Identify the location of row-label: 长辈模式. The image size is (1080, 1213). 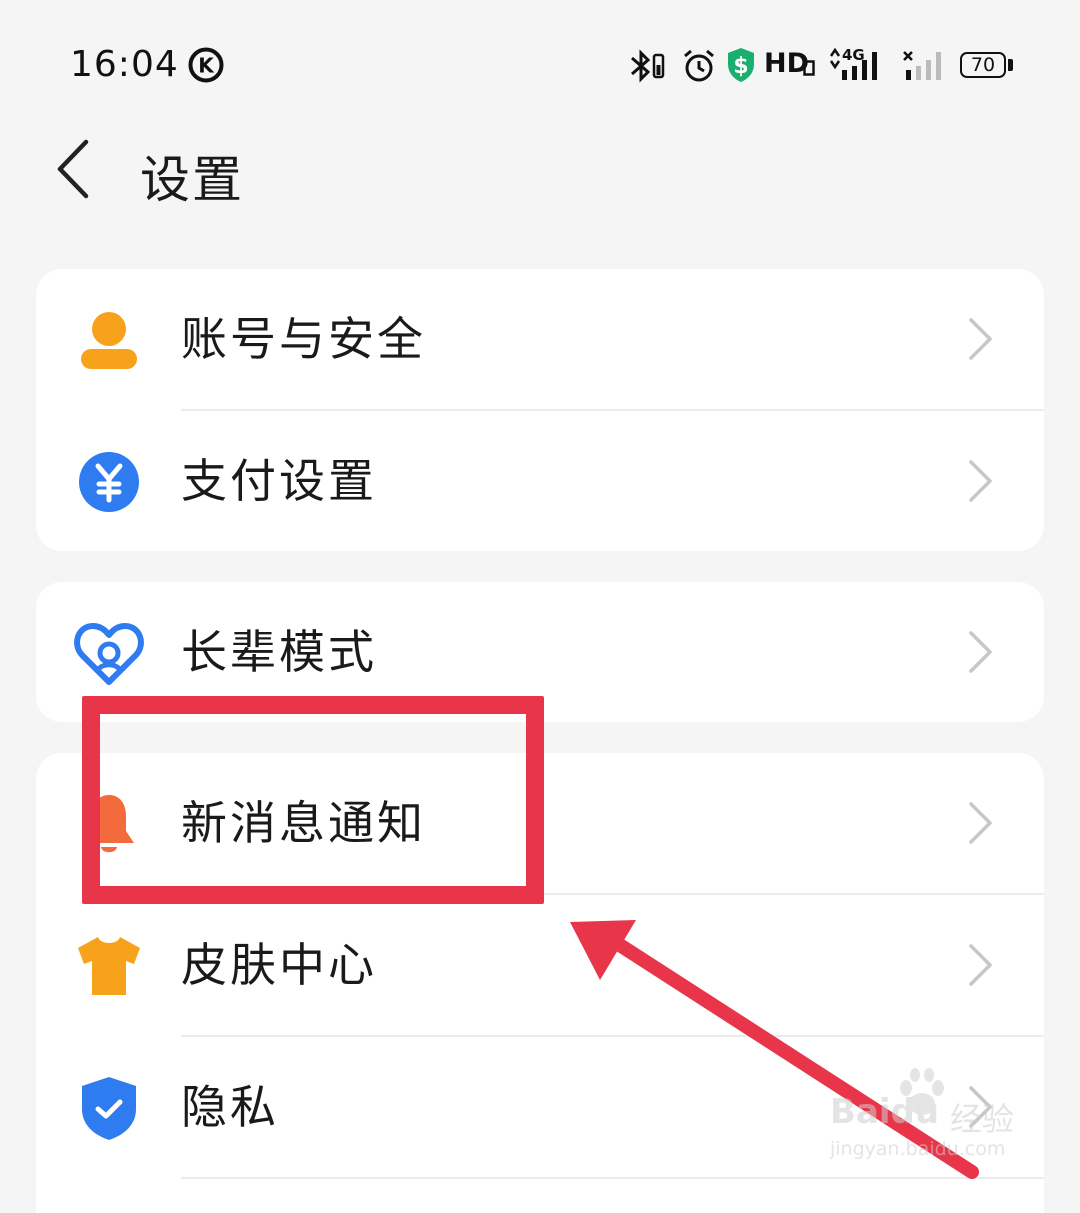
(279, 652).